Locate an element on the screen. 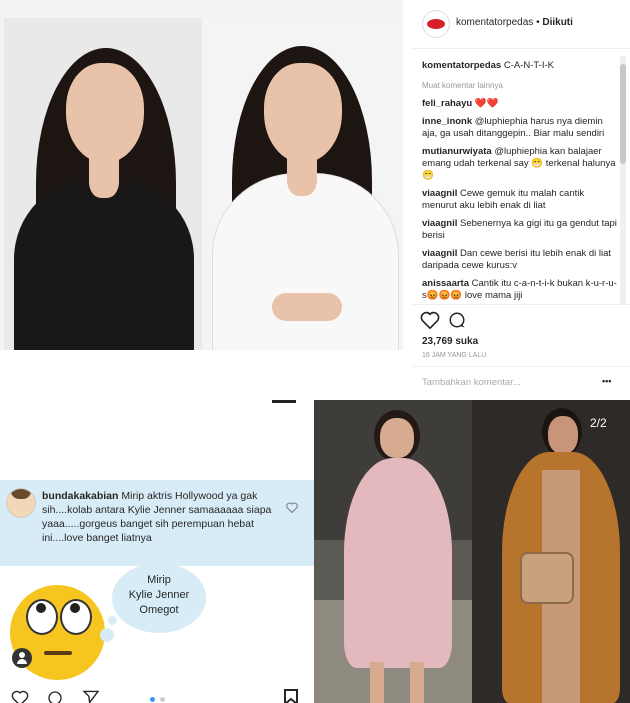 Image resolution: width=630 pixels, height=703 pixels. portrait-left is located at coordinates (104, 184).